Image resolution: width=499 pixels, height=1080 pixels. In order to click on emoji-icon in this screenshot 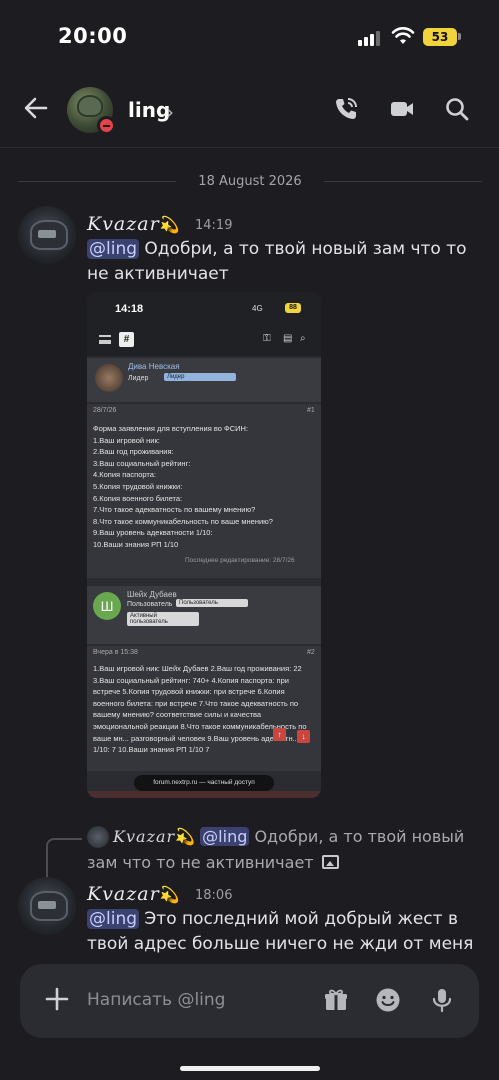, I will do `click(388, 1000)`.